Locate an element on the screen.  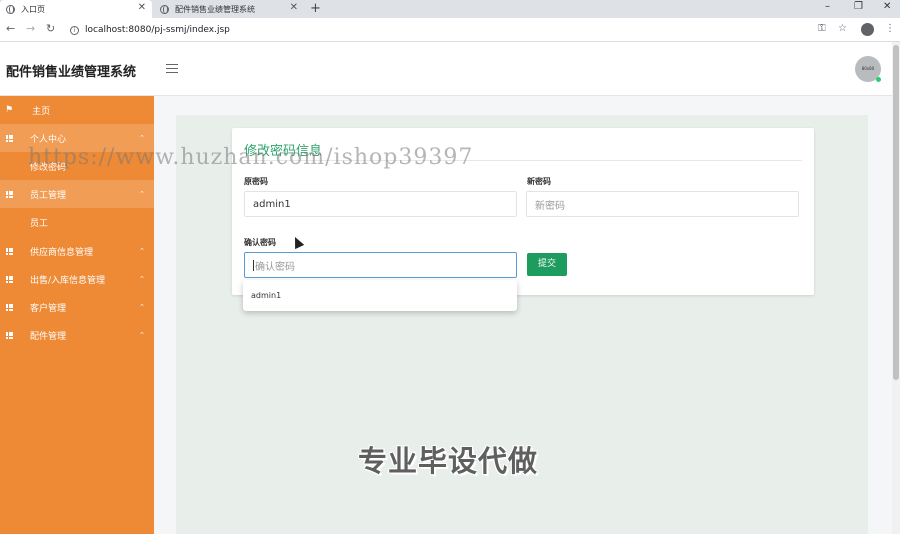
url-field: i localhost:8080/pj-ssmj/index.jsp is located at coordinates (464, 30).